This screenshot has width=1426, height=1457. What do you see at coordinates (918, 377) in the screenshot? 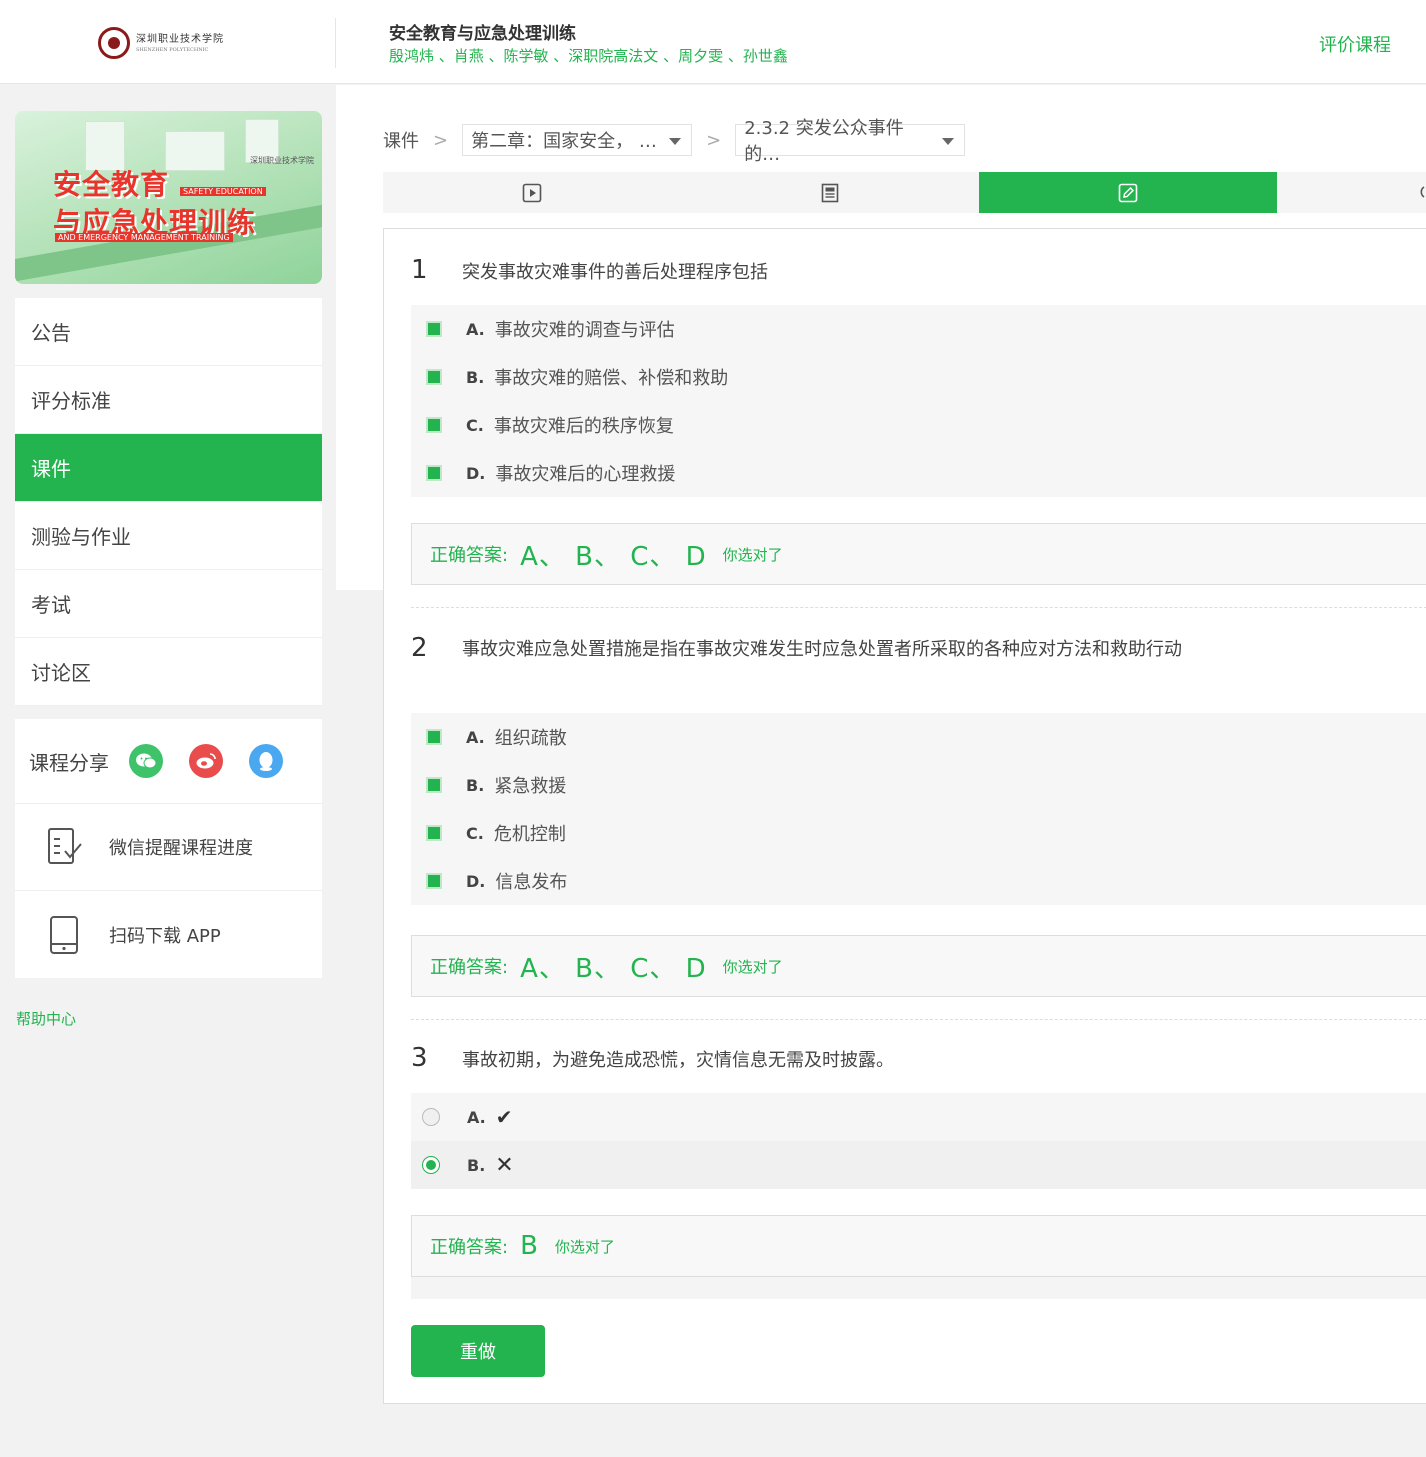
I see `option-b: B. 事故灾难的赔偿、补偿和救助` at bounding box center [918, 377].